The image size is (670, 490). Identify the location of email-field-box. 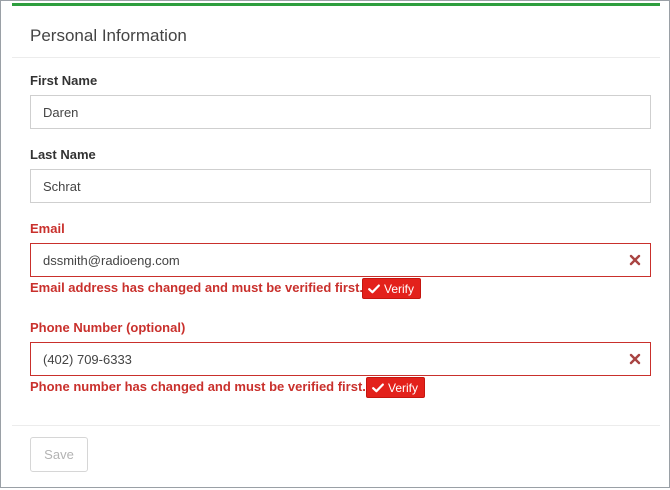
(340, 260).